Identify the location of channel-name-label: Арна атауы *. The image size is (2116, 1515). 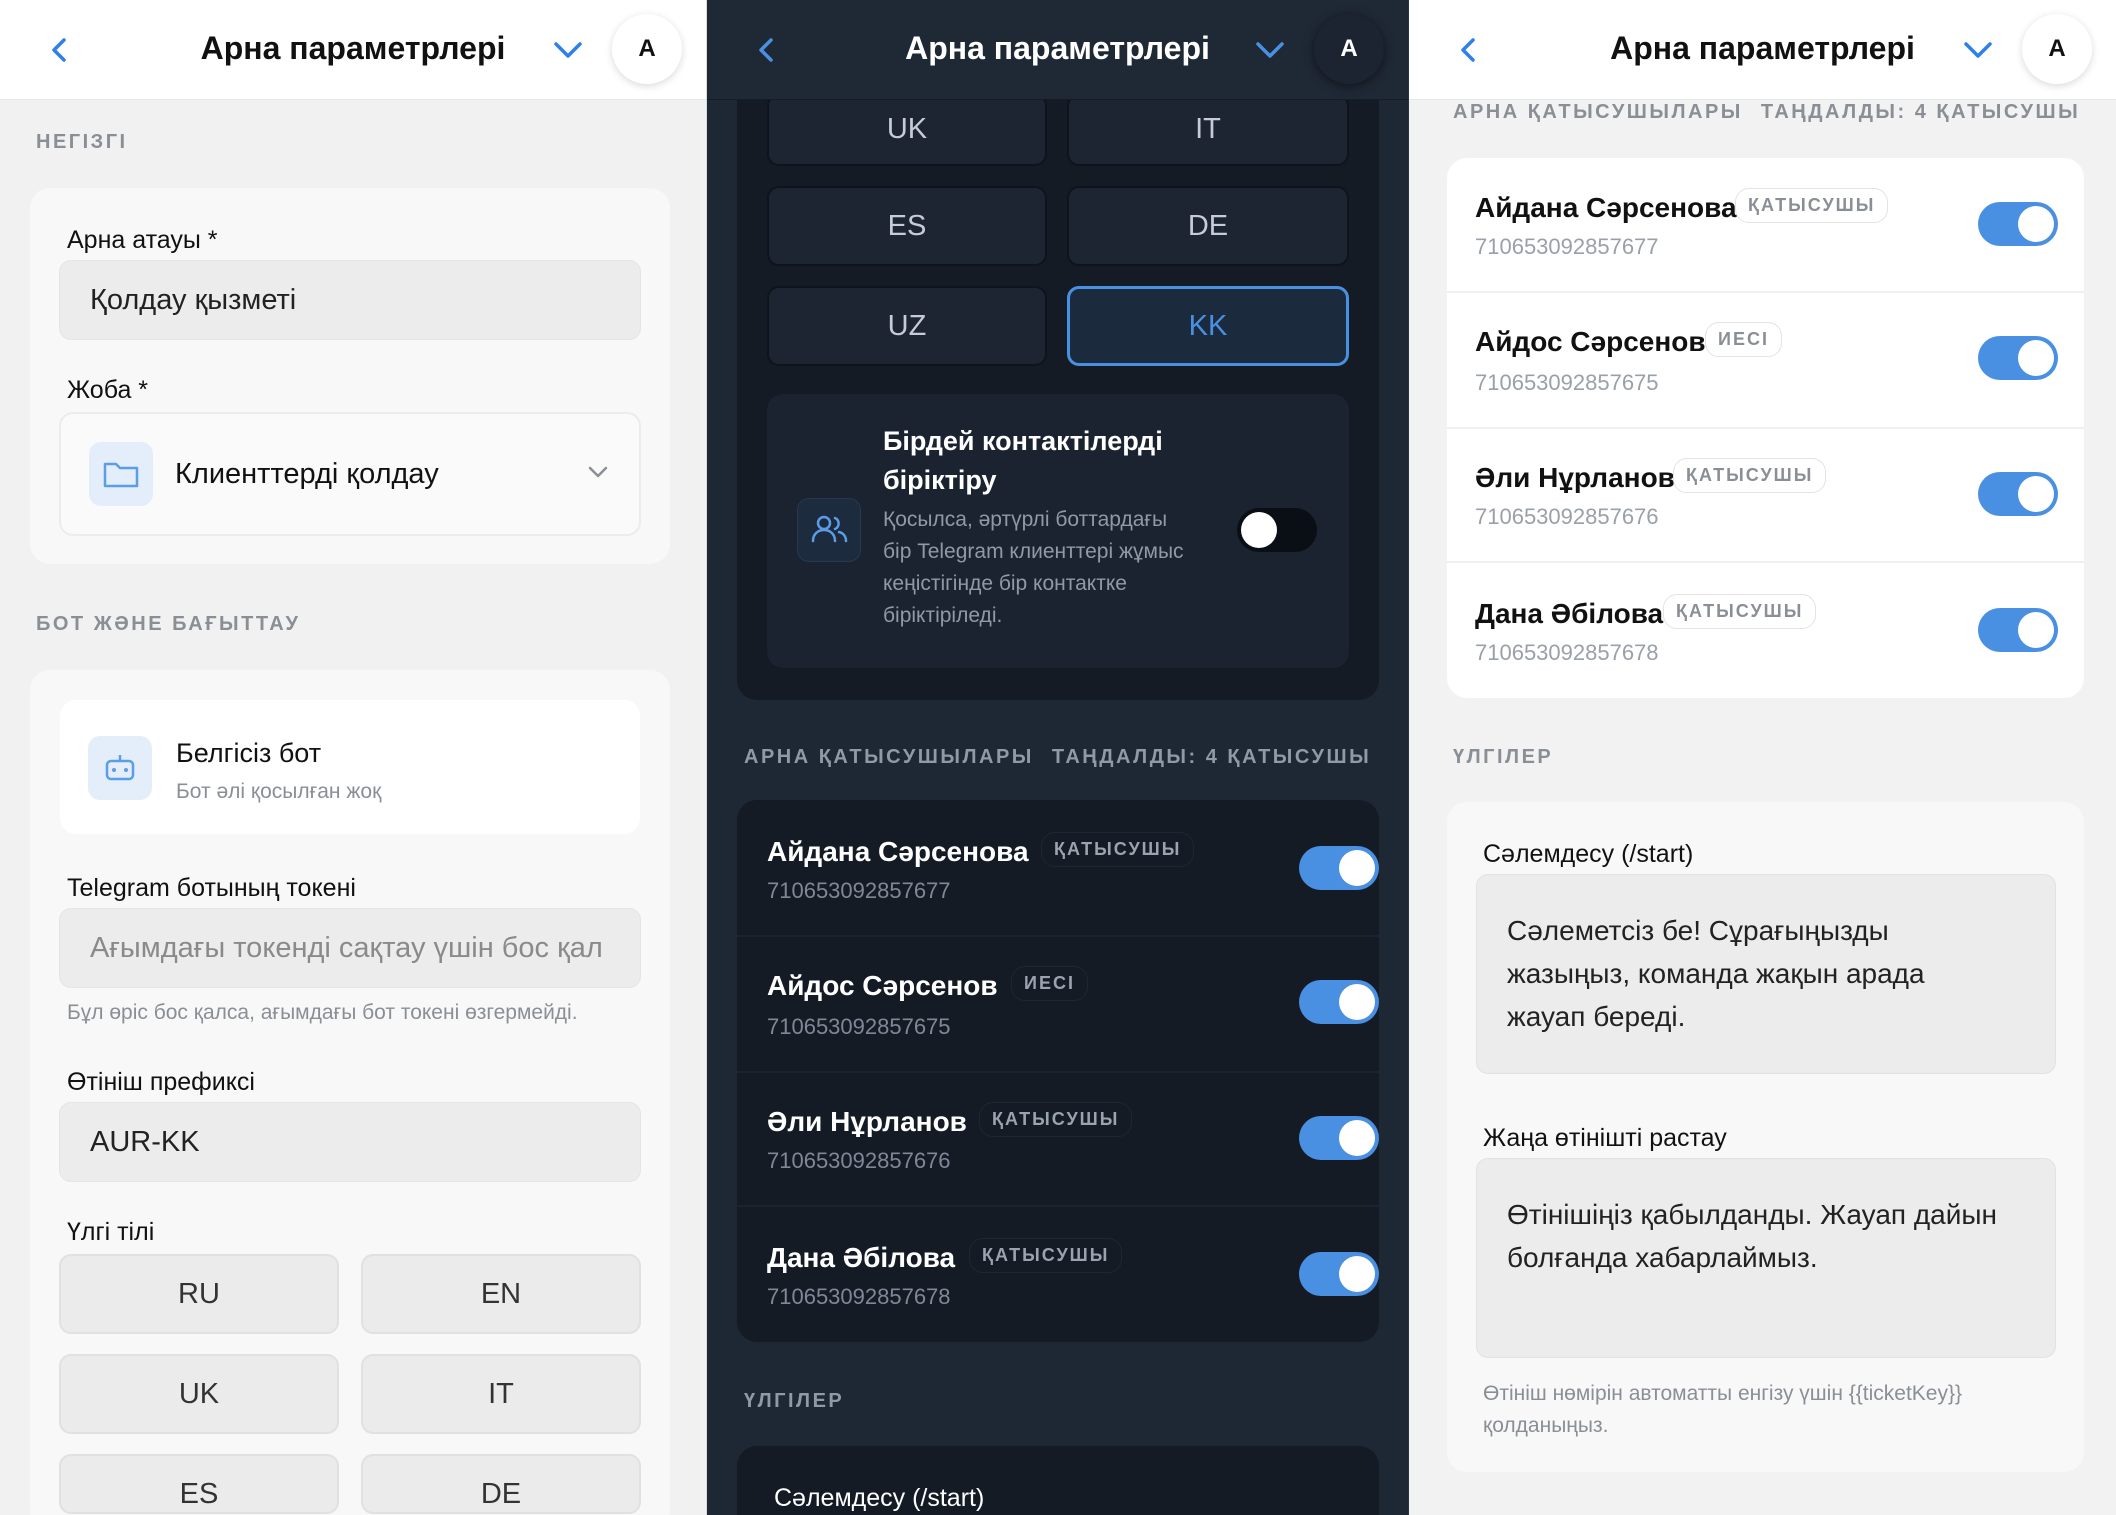
(142, 240).